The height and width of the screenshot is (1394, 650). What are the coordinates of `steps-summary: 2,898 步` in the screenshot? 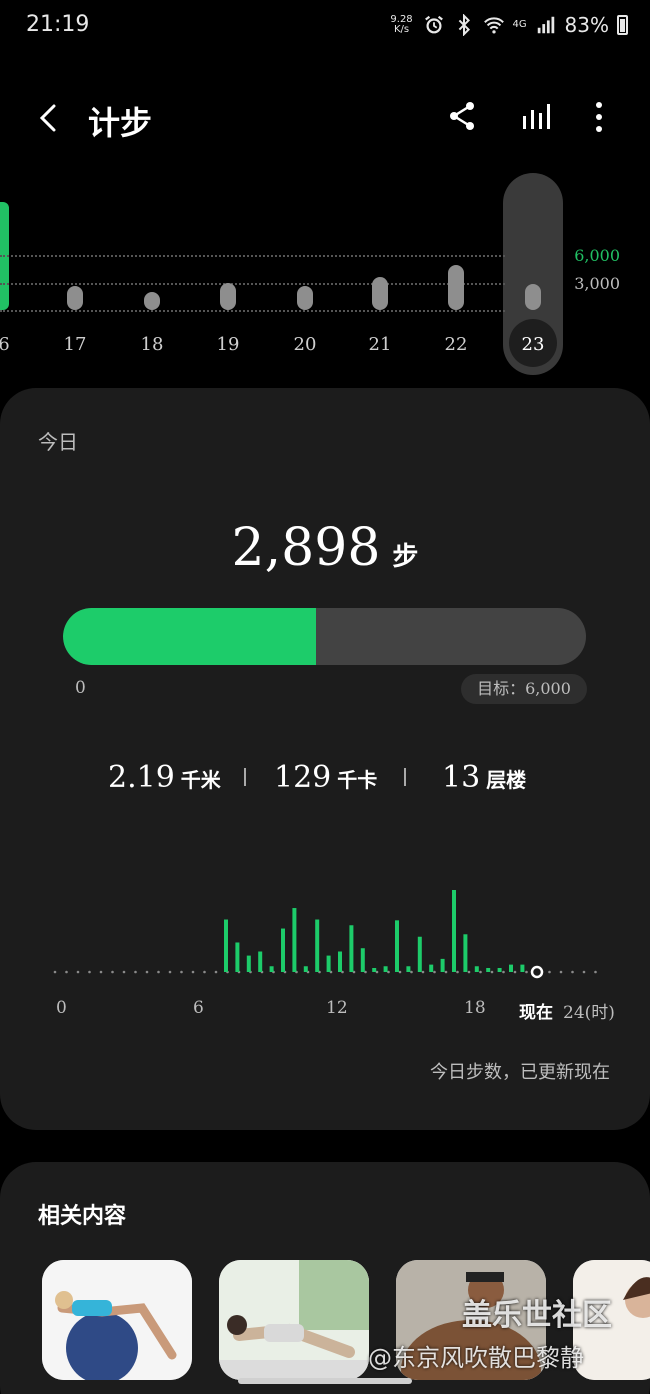 It's located at (325, 548).